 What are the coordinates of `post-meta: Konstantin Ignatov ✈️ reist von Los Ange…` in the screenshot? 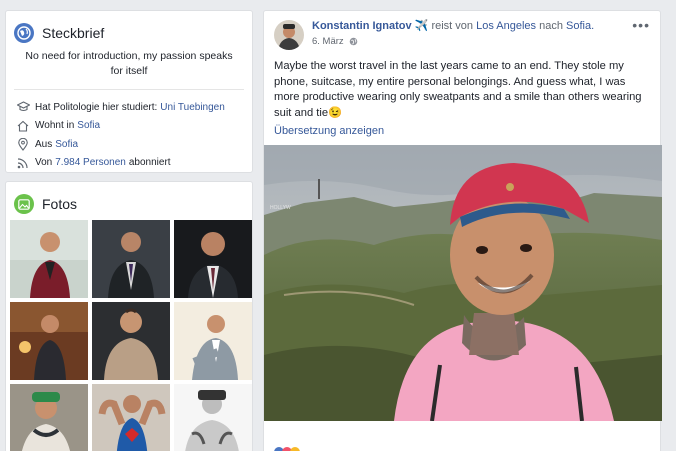 It's located at (453, 38).